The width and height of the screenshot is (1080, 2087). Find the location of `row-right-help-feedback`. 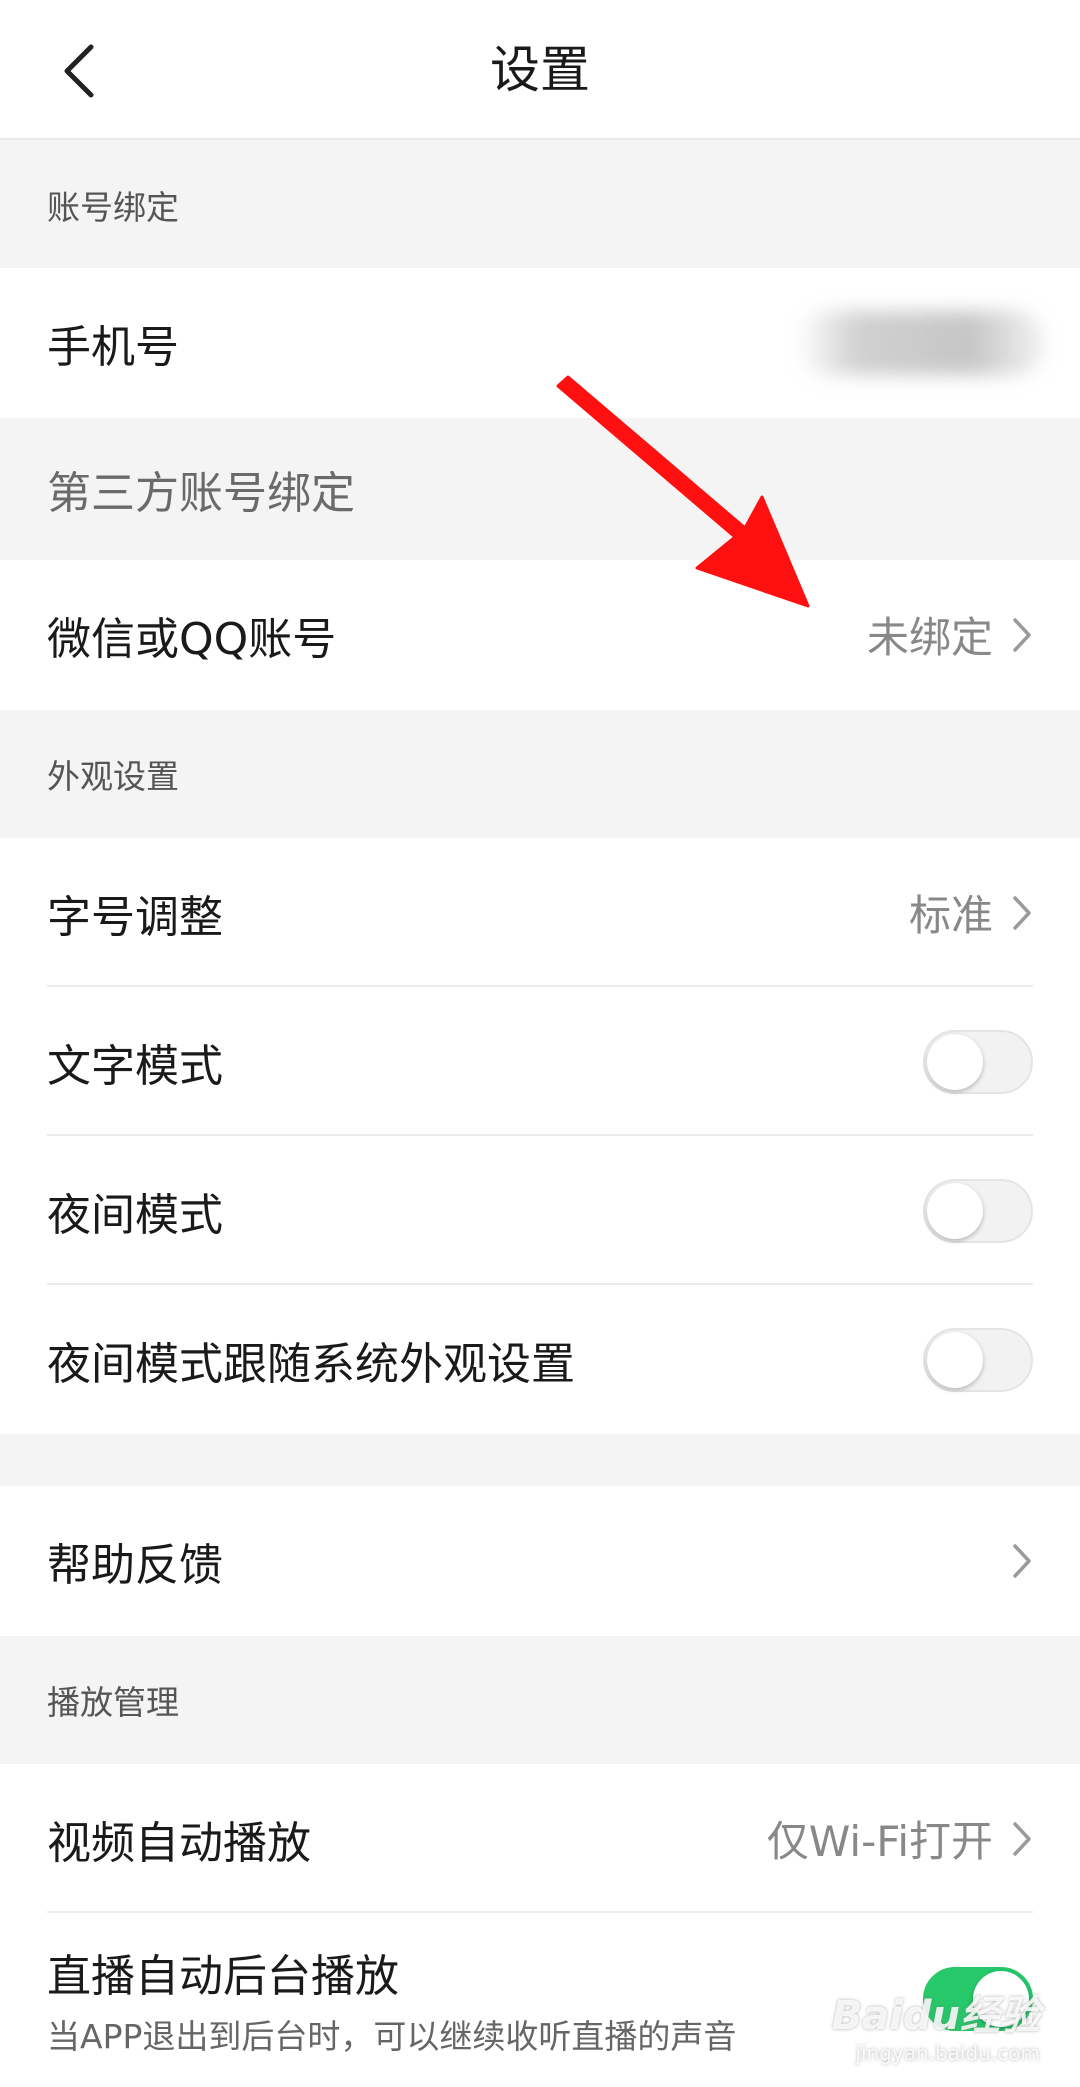

row-right-help-feedback is located at coordinates (1022, 1561).